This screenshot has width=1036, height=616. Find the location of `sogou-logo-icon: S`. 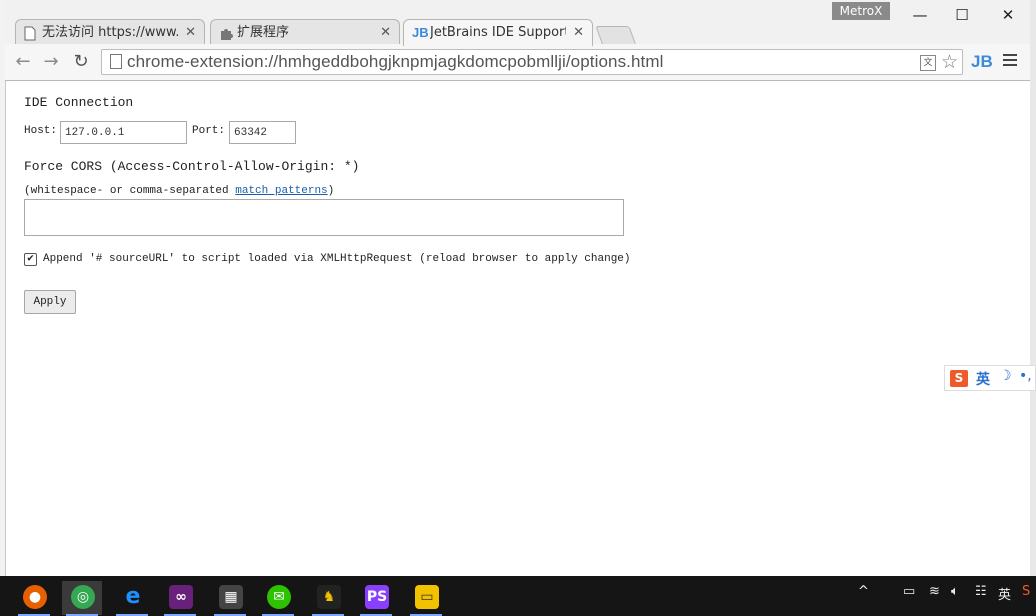

sogou-logo-icon: S is located at coordinates (959, 378).